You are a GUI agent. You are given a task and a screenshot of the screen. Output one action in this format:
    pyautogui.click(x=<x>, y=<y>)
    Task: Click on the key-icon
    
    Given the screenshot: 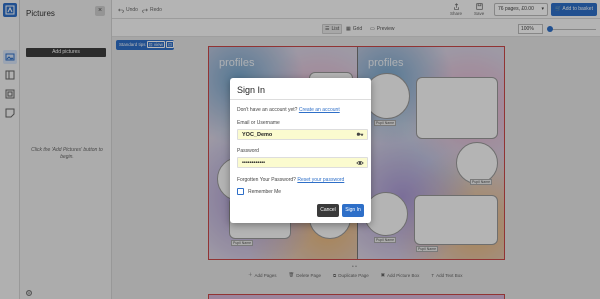 What is the action you would take?
    pyautogui.click(x=360, y=135)
    